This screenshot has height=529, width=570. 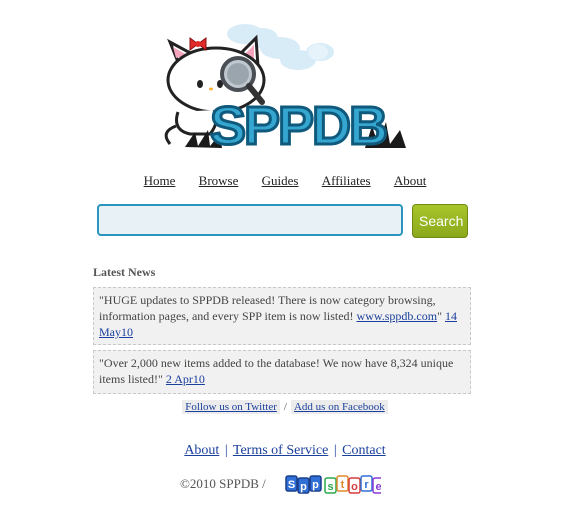 I want to click on svg-text: t, so click(x=343, y=485).